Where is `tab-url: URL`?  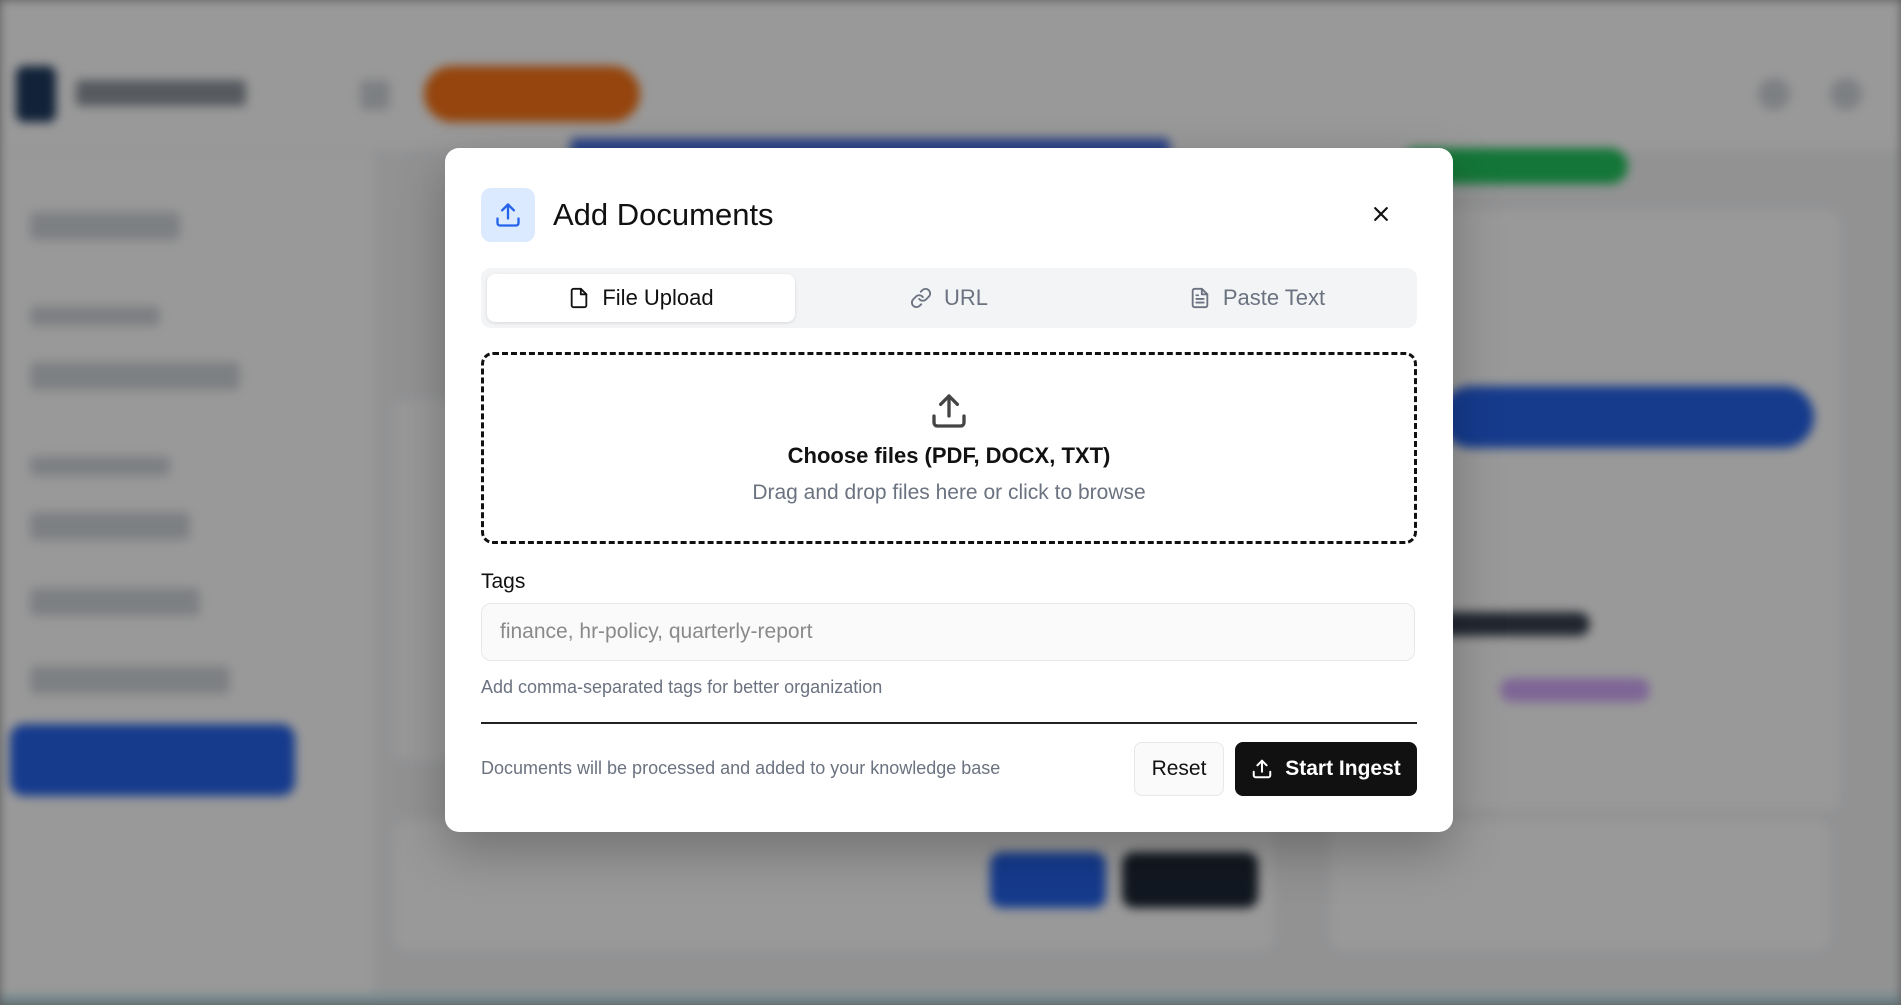
tab-url: URL is located at coordinates (949, 298).